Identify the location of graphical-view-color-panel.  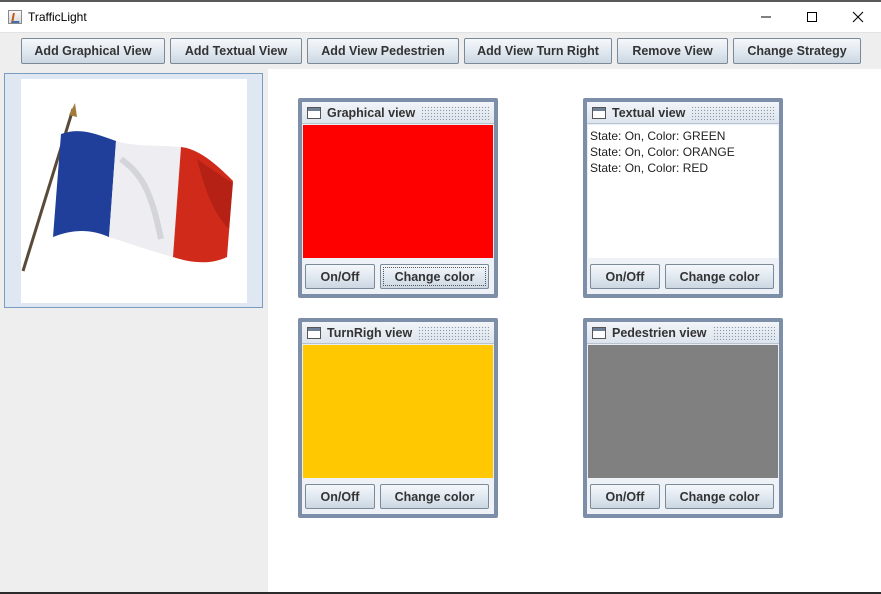
(398, 191).